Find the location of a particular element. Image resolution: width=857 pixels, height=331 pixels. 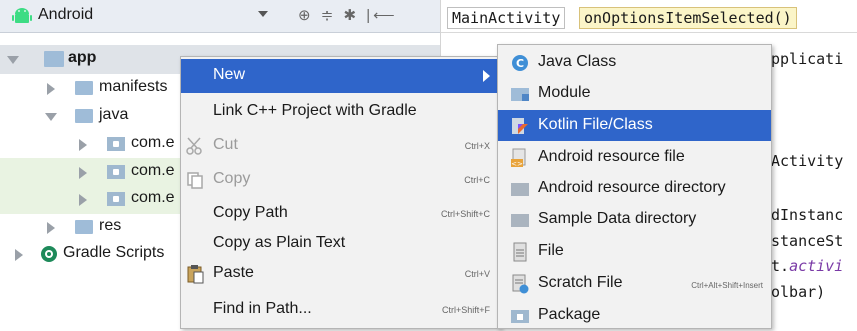

tree-item-label: Gradle Scripts is located at coordinates (114, 252).